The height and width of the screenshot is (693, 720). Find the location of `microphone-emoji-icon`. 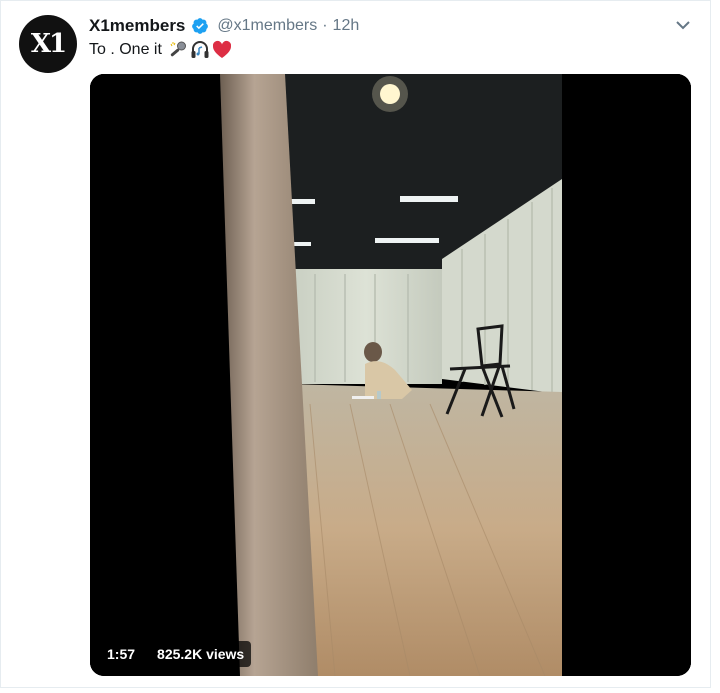

microphone-emoji-icon is located at coordinates (178, 49).